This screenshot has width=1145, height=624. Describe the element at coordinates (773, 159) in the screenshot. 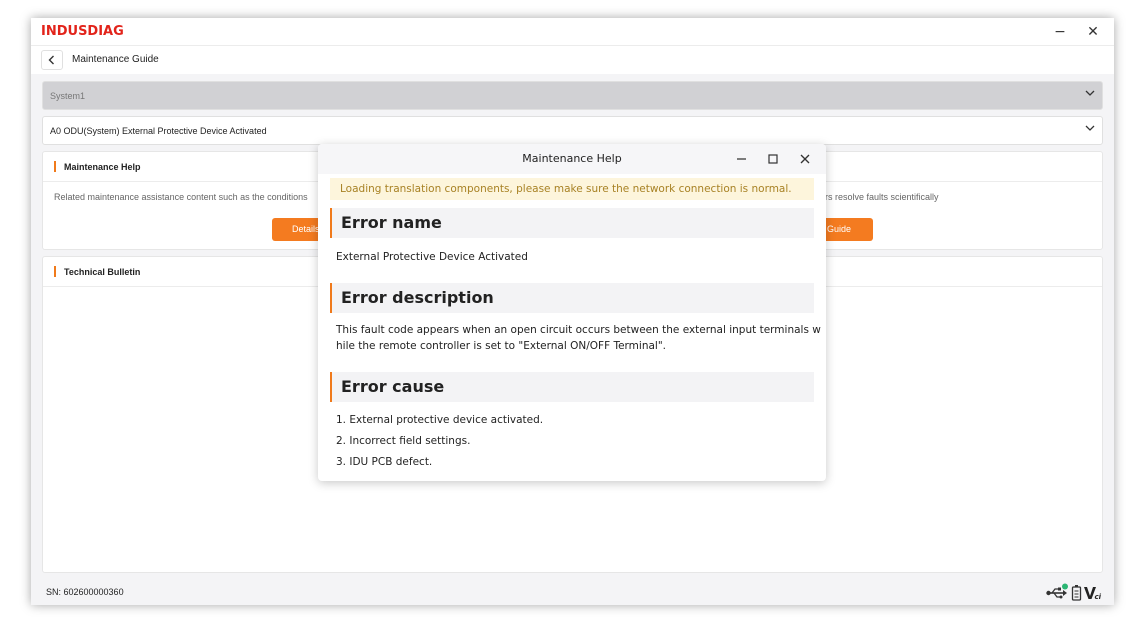

I see `maximize-icon` at that location.